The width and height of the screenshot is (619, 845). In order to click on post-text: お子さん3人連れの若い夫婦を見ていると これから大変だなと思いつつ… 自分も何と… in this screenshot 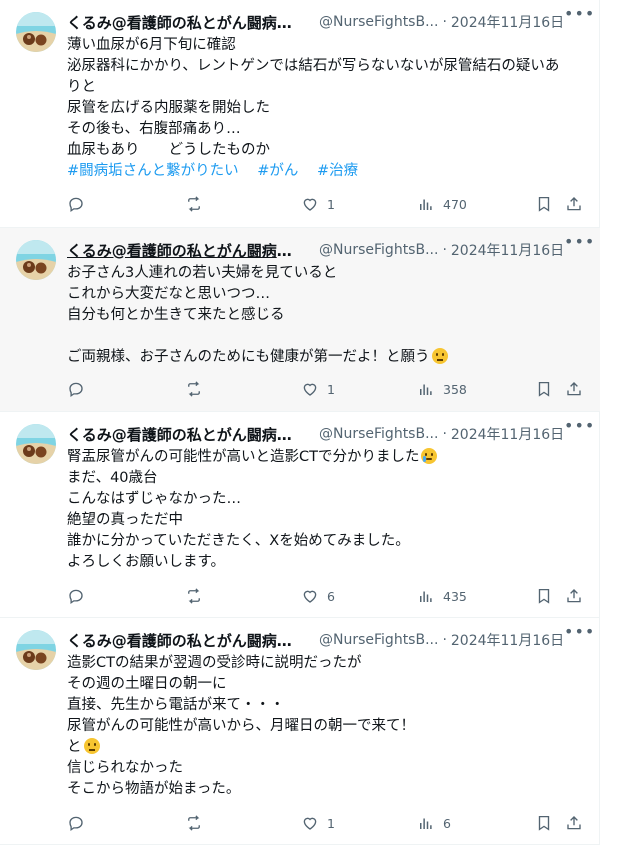, I will do `click(324, 315)`.